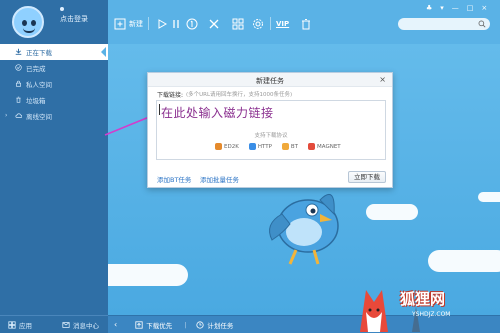 The image size is (500, 333). What do you see at coordinates (74, 19) in the screenshot?
I see `login-link: 点击登录` at bounding box center [74, 19].